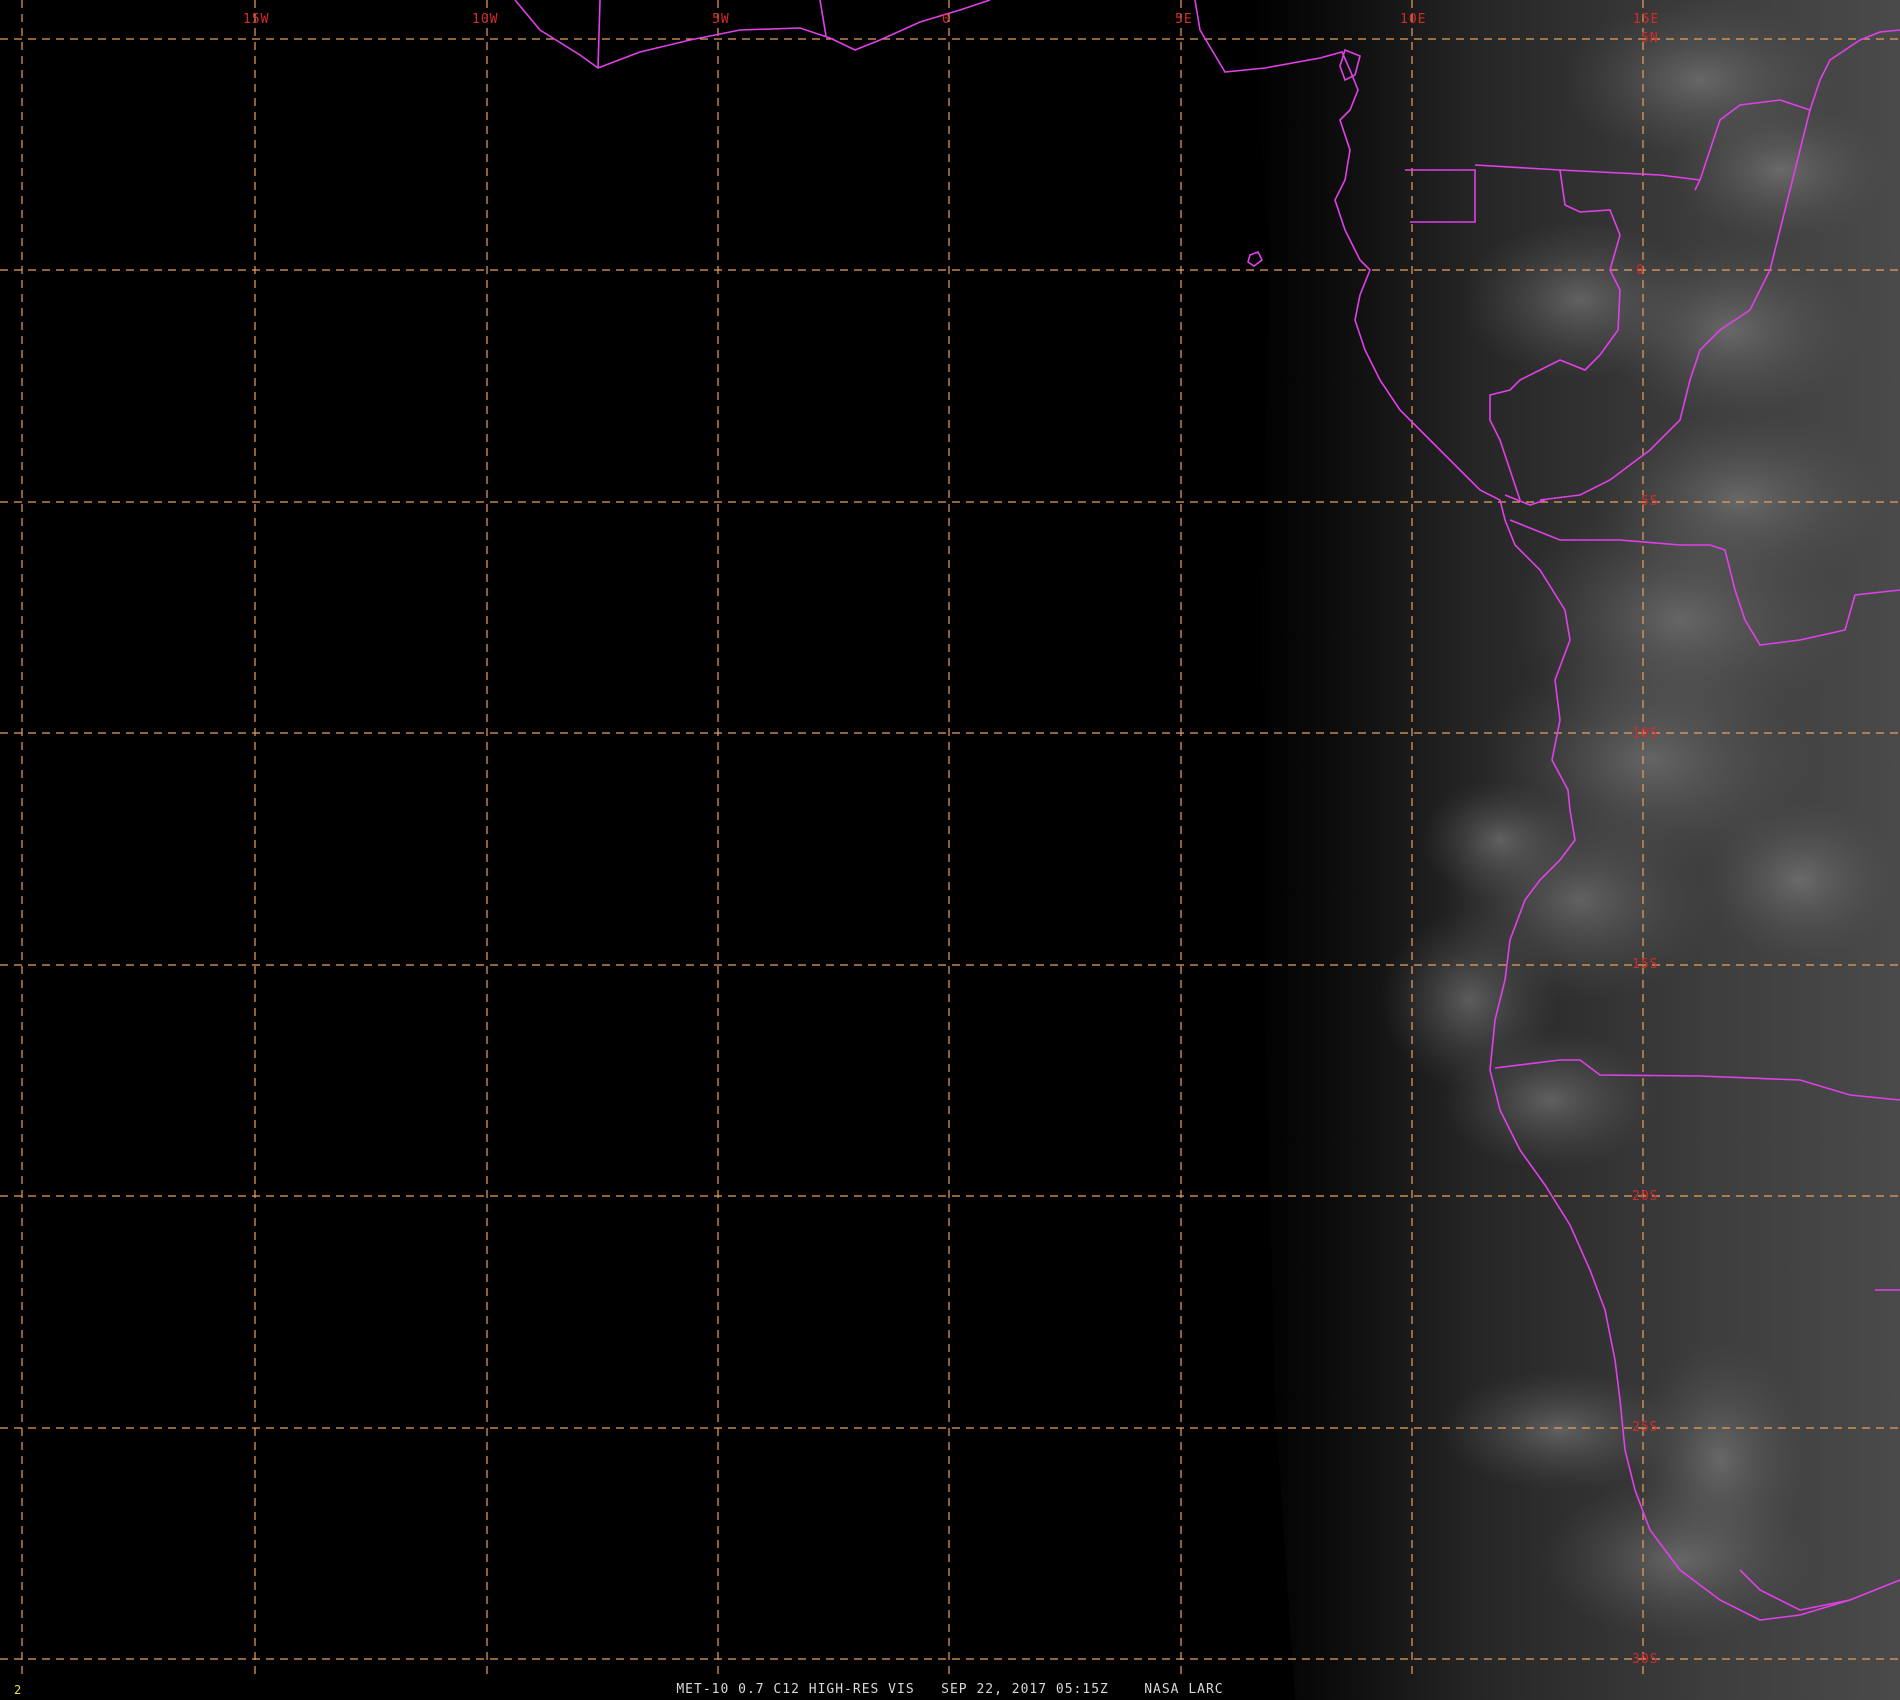  Describe the element at coordinates (1645, 733) in the screenshot. I see `latitude-label: 10S` at that location.